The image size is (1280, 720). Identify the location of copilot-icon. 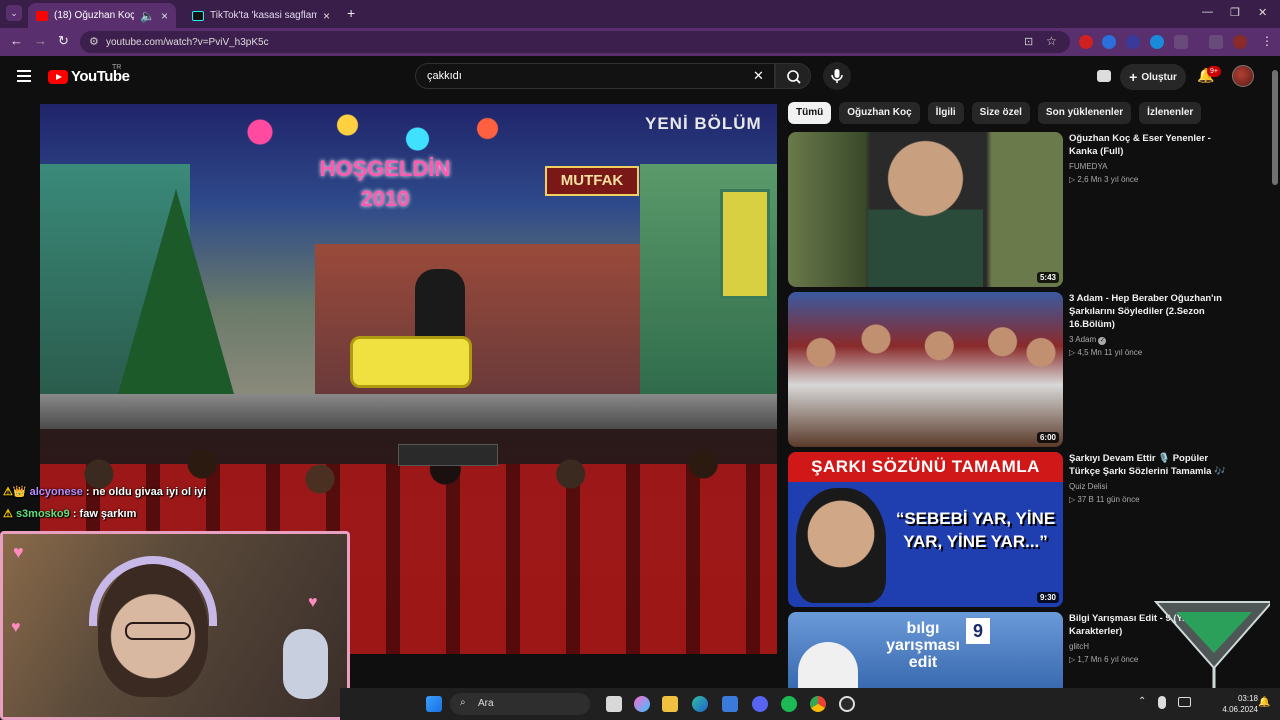
(642, 704).